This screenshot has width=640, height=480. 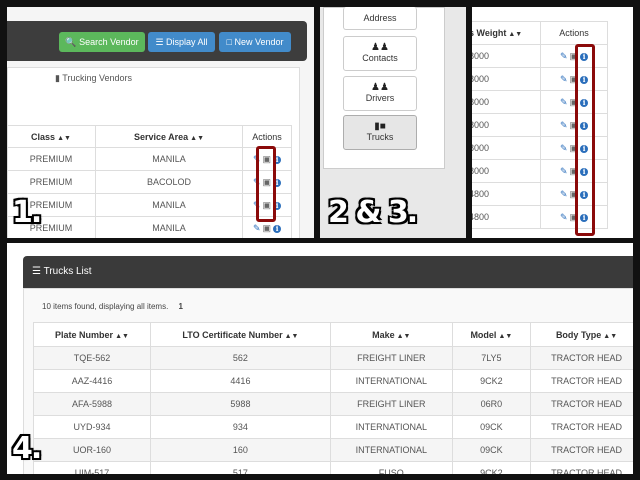 I want to click on nav-label: Trucks, so click(x=380, y=137).